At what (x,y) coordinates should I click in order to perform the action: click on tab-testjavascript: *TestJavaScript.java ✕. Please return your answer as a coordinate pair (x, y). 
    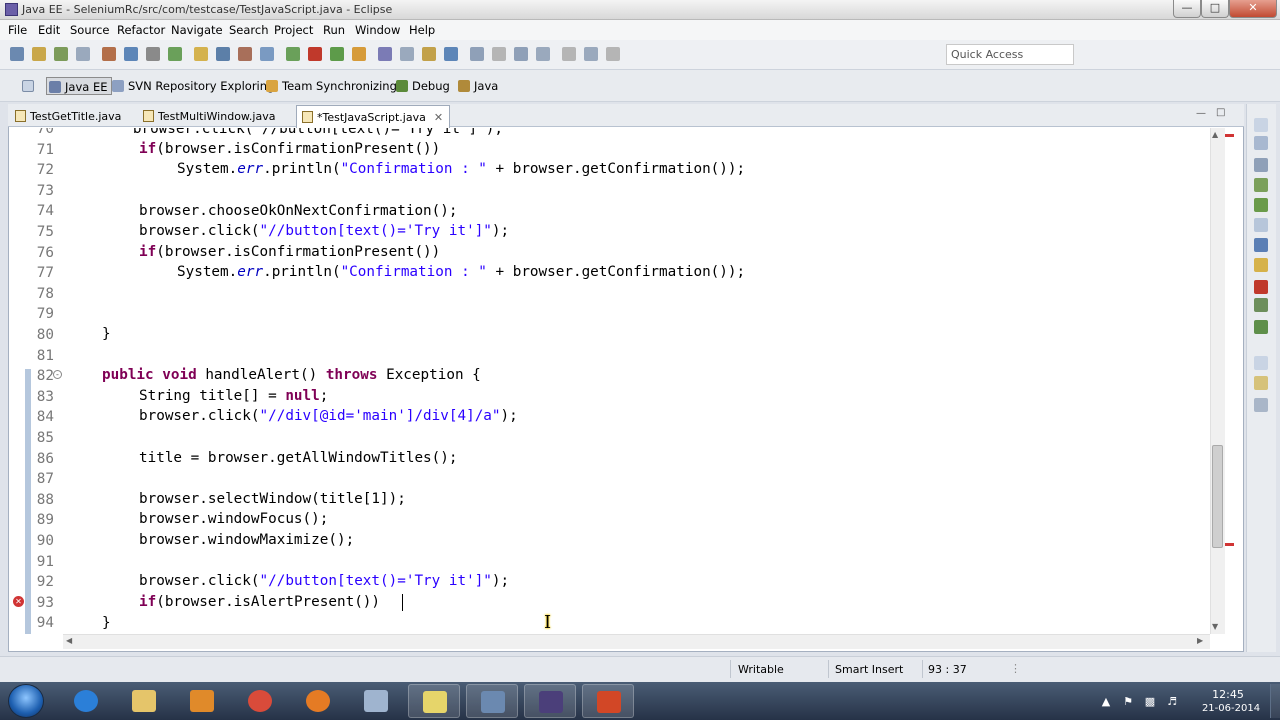
    Looking at the image, I should click on (373, 116).